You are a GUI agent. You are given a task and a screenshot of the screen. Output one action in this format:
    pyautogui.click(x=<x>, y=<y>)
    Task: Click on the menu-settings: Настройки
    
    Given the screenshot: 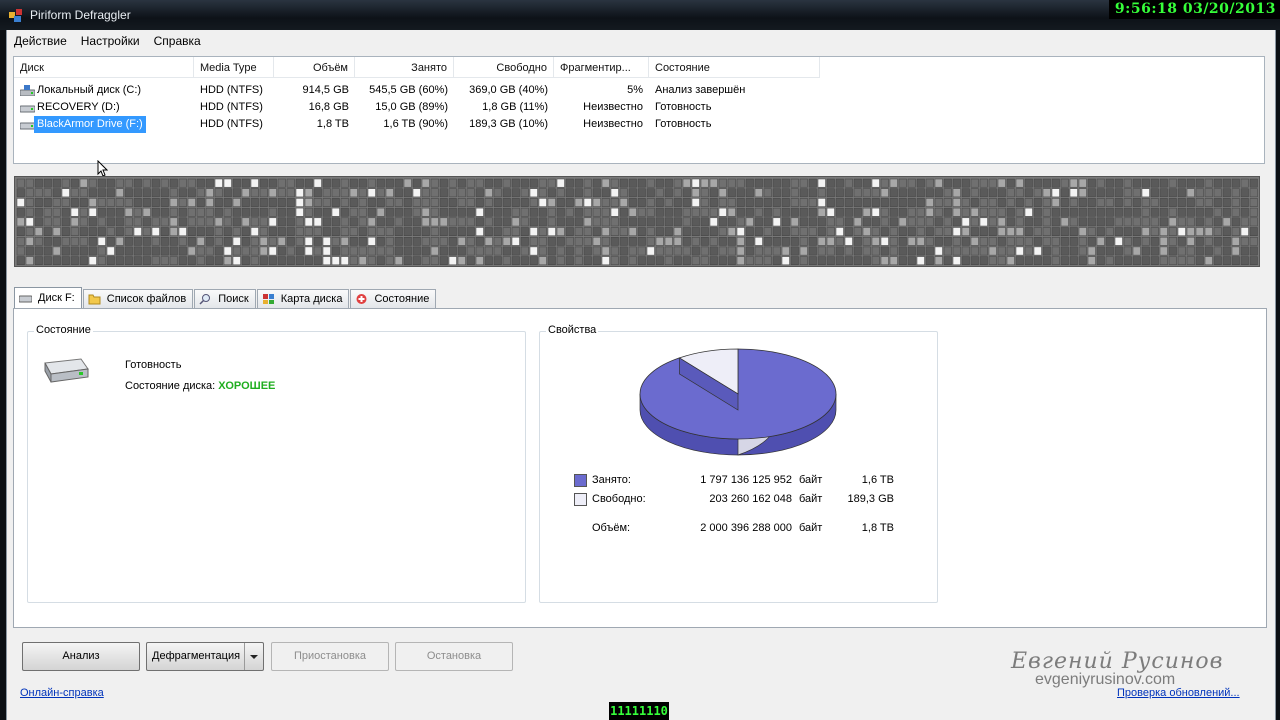 What is the action you would take?
    pyautogui.click(x=110, y=41)
    